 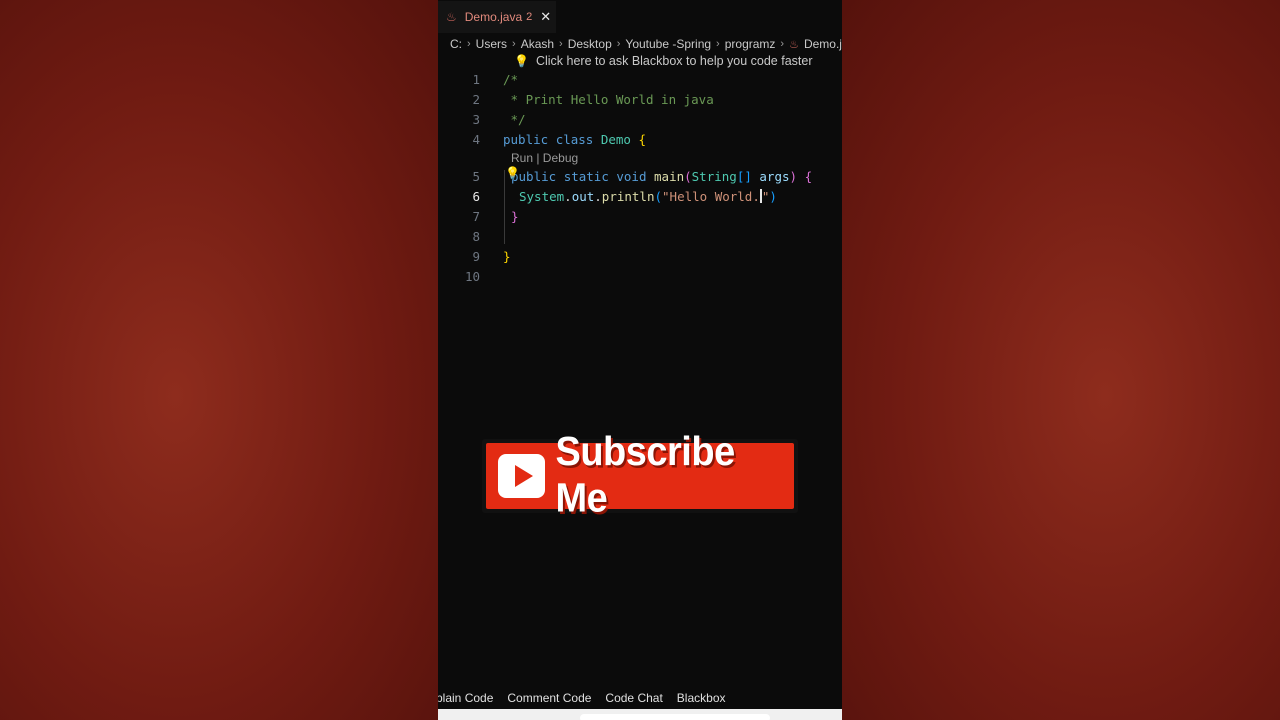 I want to click on code-line-7: }, so click(x=515, y=216).